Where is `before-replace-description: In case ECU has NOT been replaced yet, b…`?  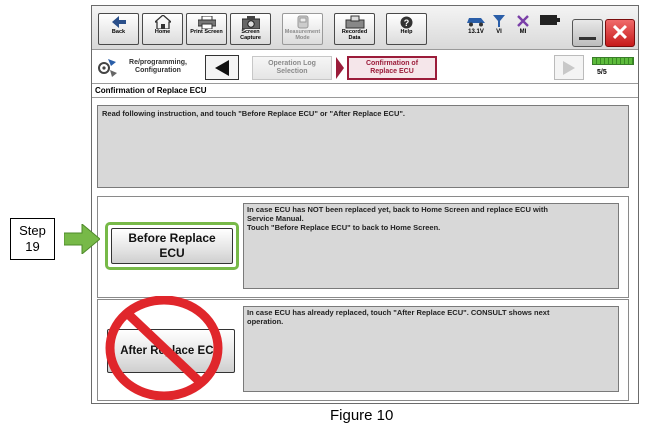
before-replace-description: In case ECU has NOT been replaced yet, b… is located at coordinates (431, 246).